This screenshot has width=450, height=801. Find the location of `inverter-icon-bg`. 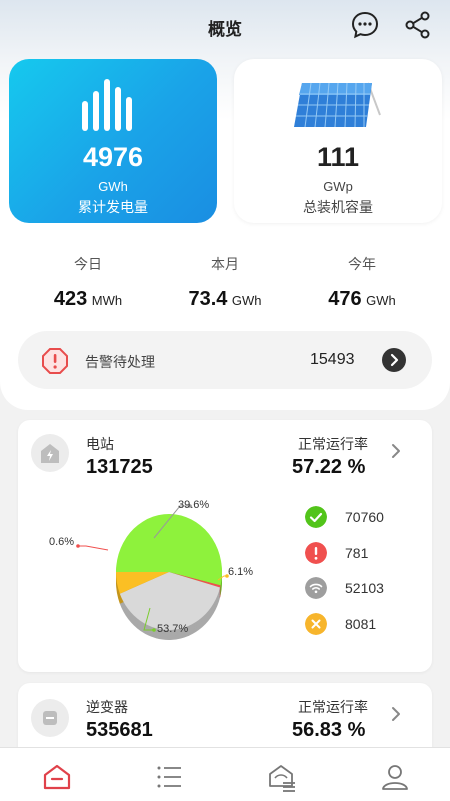

inverter-icon-bg is located at coordinates (50, 718).